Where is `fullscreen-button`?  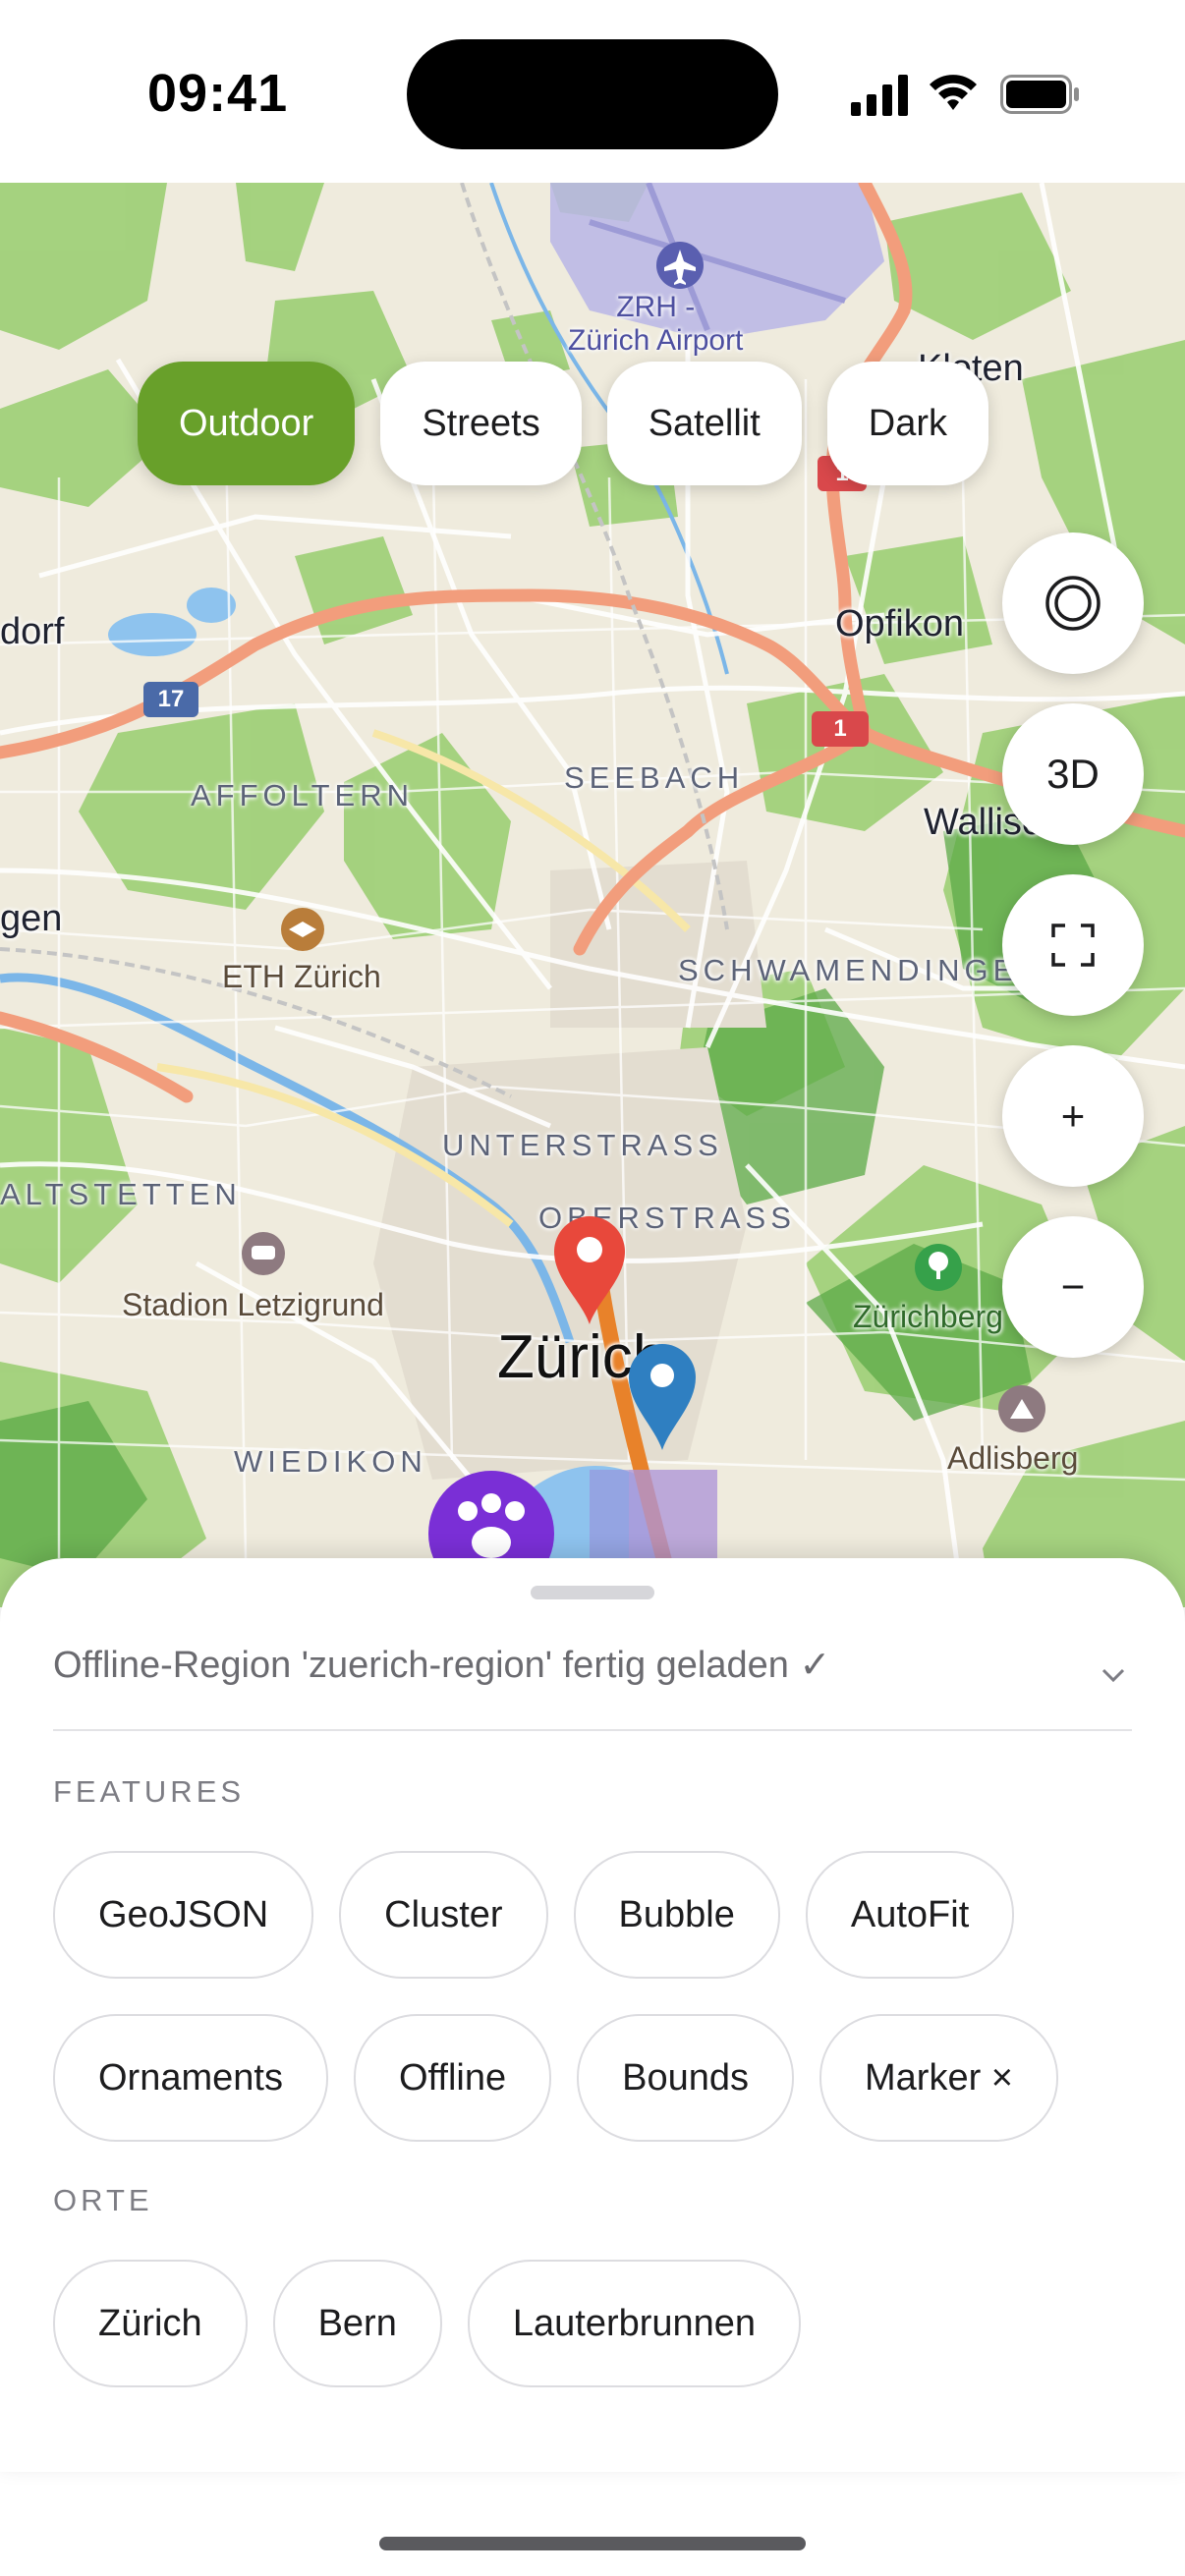 fullscreen-button is located at coordinates (1073, 945).